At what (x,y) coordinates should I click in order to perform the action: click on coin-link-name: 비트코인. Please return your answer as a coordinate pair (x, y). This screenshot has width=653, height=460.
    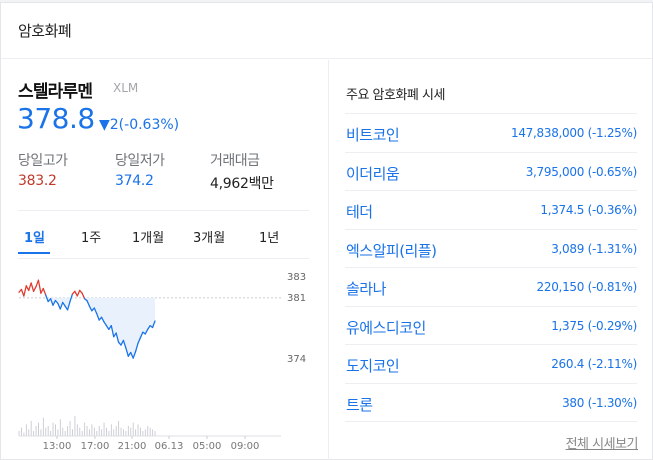
    Looking at the image, I should click on (373, 134).